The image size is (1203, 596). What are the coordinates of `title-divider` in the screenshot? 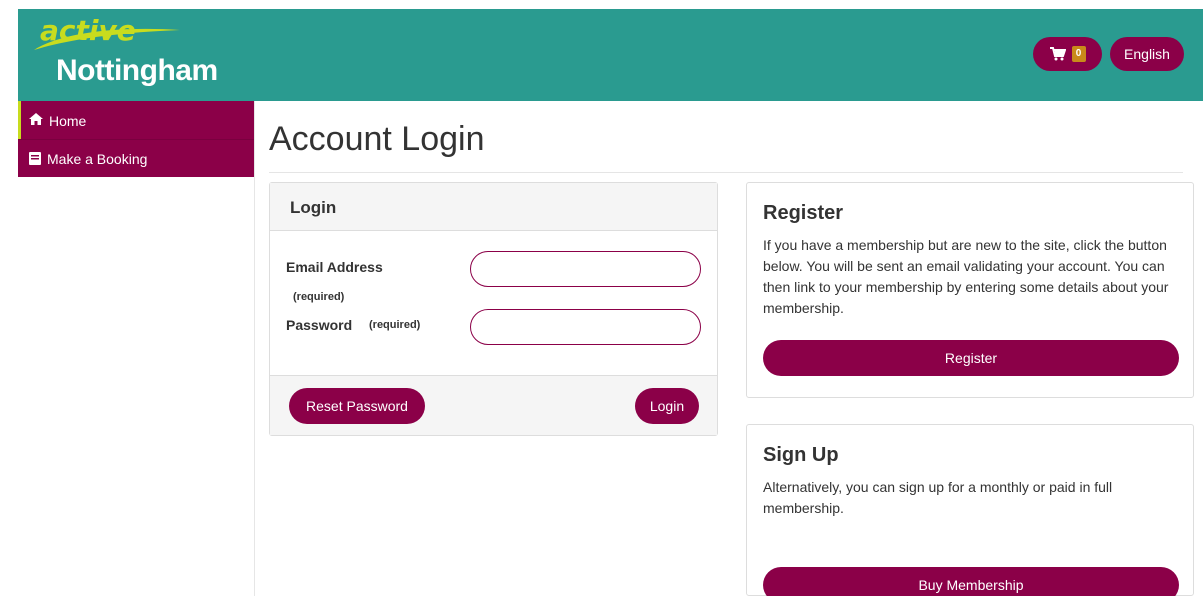 It's located at (726, 172).